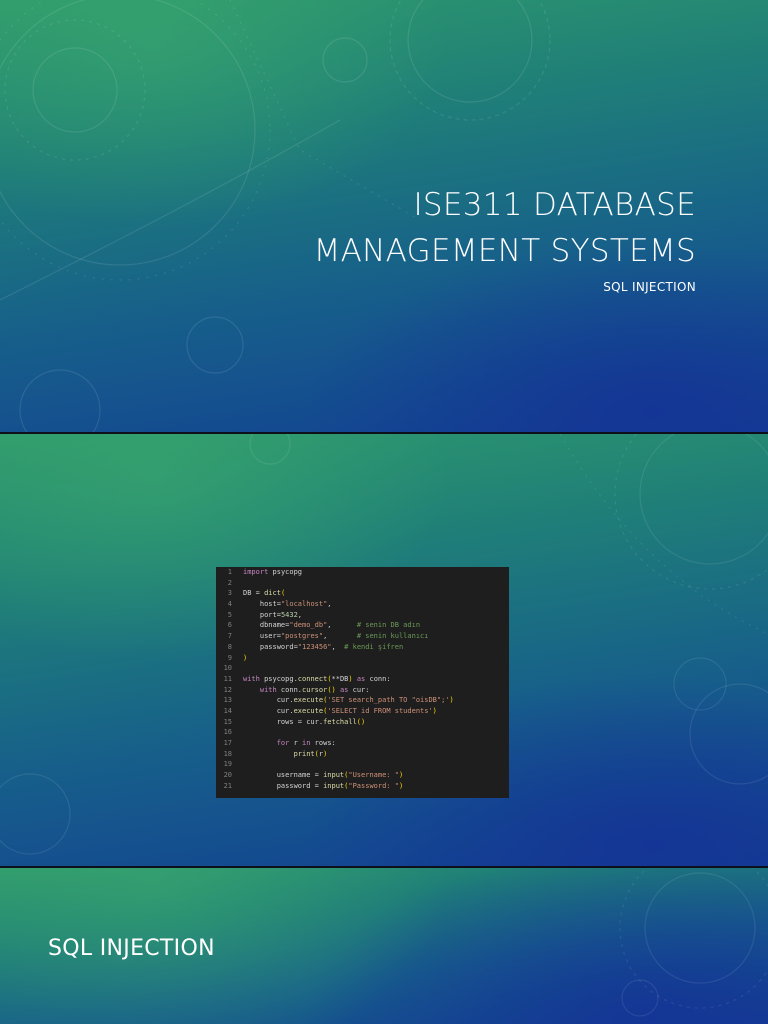 Image resolution: width=768 pixels, height=1024 pixels. Describe the element at coordinates (362, 764) in the screenshot. I see `code-line: 19` at that location.